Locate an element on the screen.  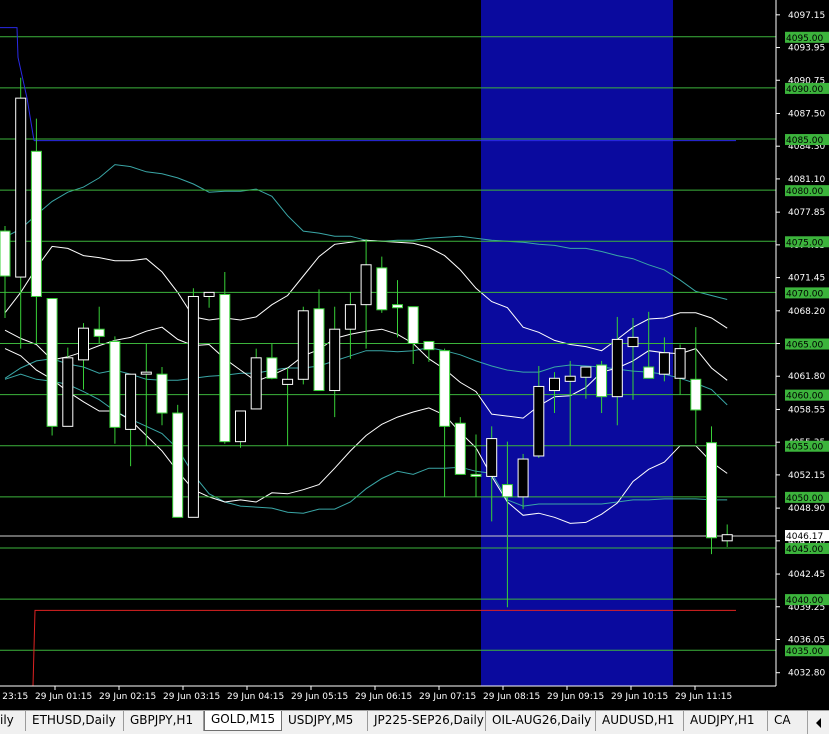
tab-ca-partial: CA is located at coordinates (788, 721).